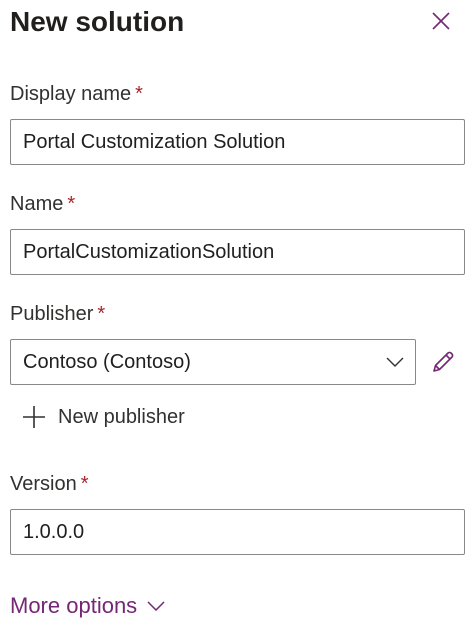 This screenshot has width=474, height=619. What do you see at coordinates (107, 361) in the screenshot?
I see `publisher-selected-value: Contoso (Contoso)` at bounding box center [107, 361].